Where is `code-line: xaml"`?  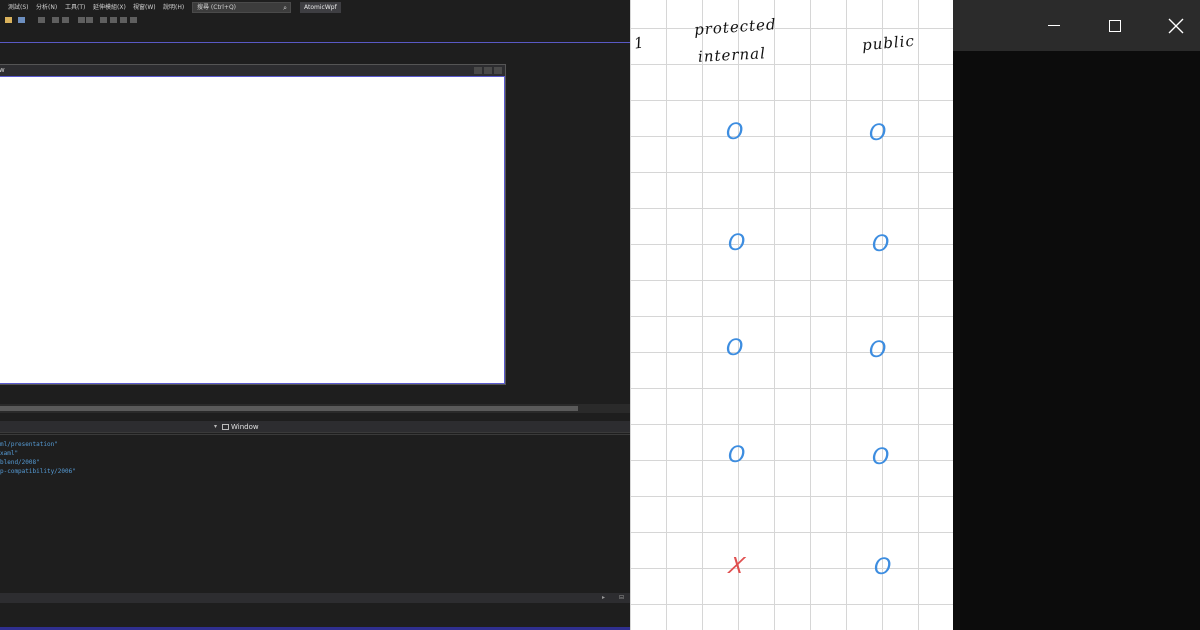
code-line: xaml" is located at coordinates (9, 453).